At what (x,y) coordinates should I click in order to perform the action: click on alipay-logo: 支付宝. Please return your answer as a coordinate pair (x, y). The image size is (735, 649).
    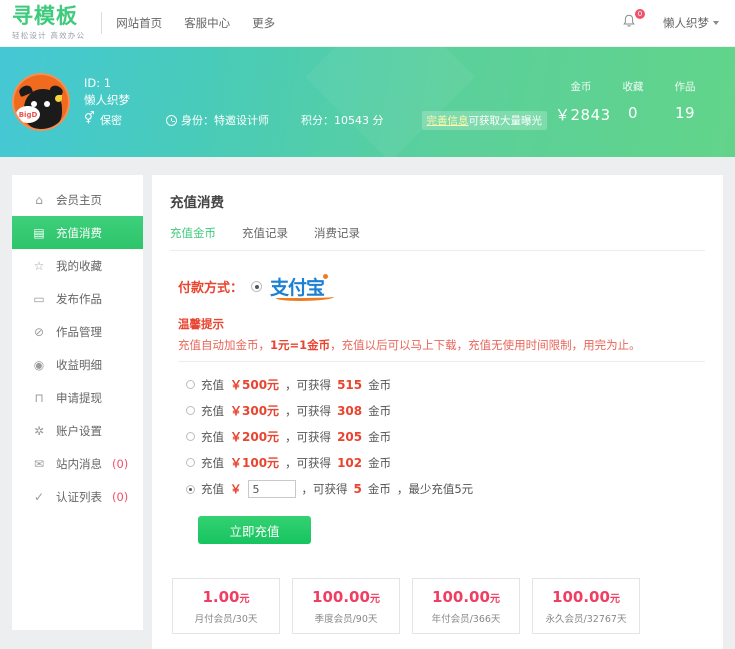
    Looking at the image, I should click on (302, 287).